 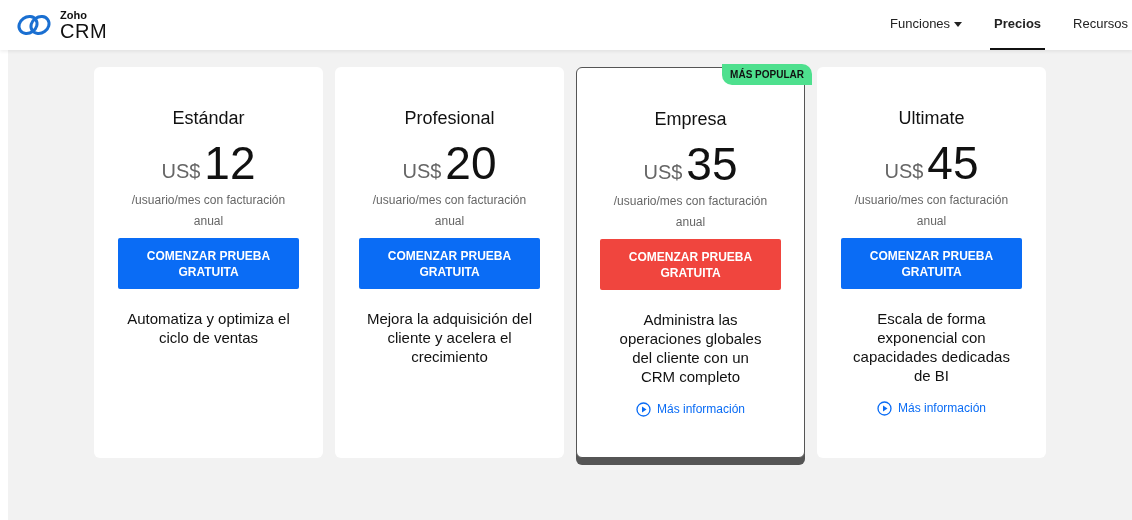 I want to click on caret-icon, so click(x=958, y=24).